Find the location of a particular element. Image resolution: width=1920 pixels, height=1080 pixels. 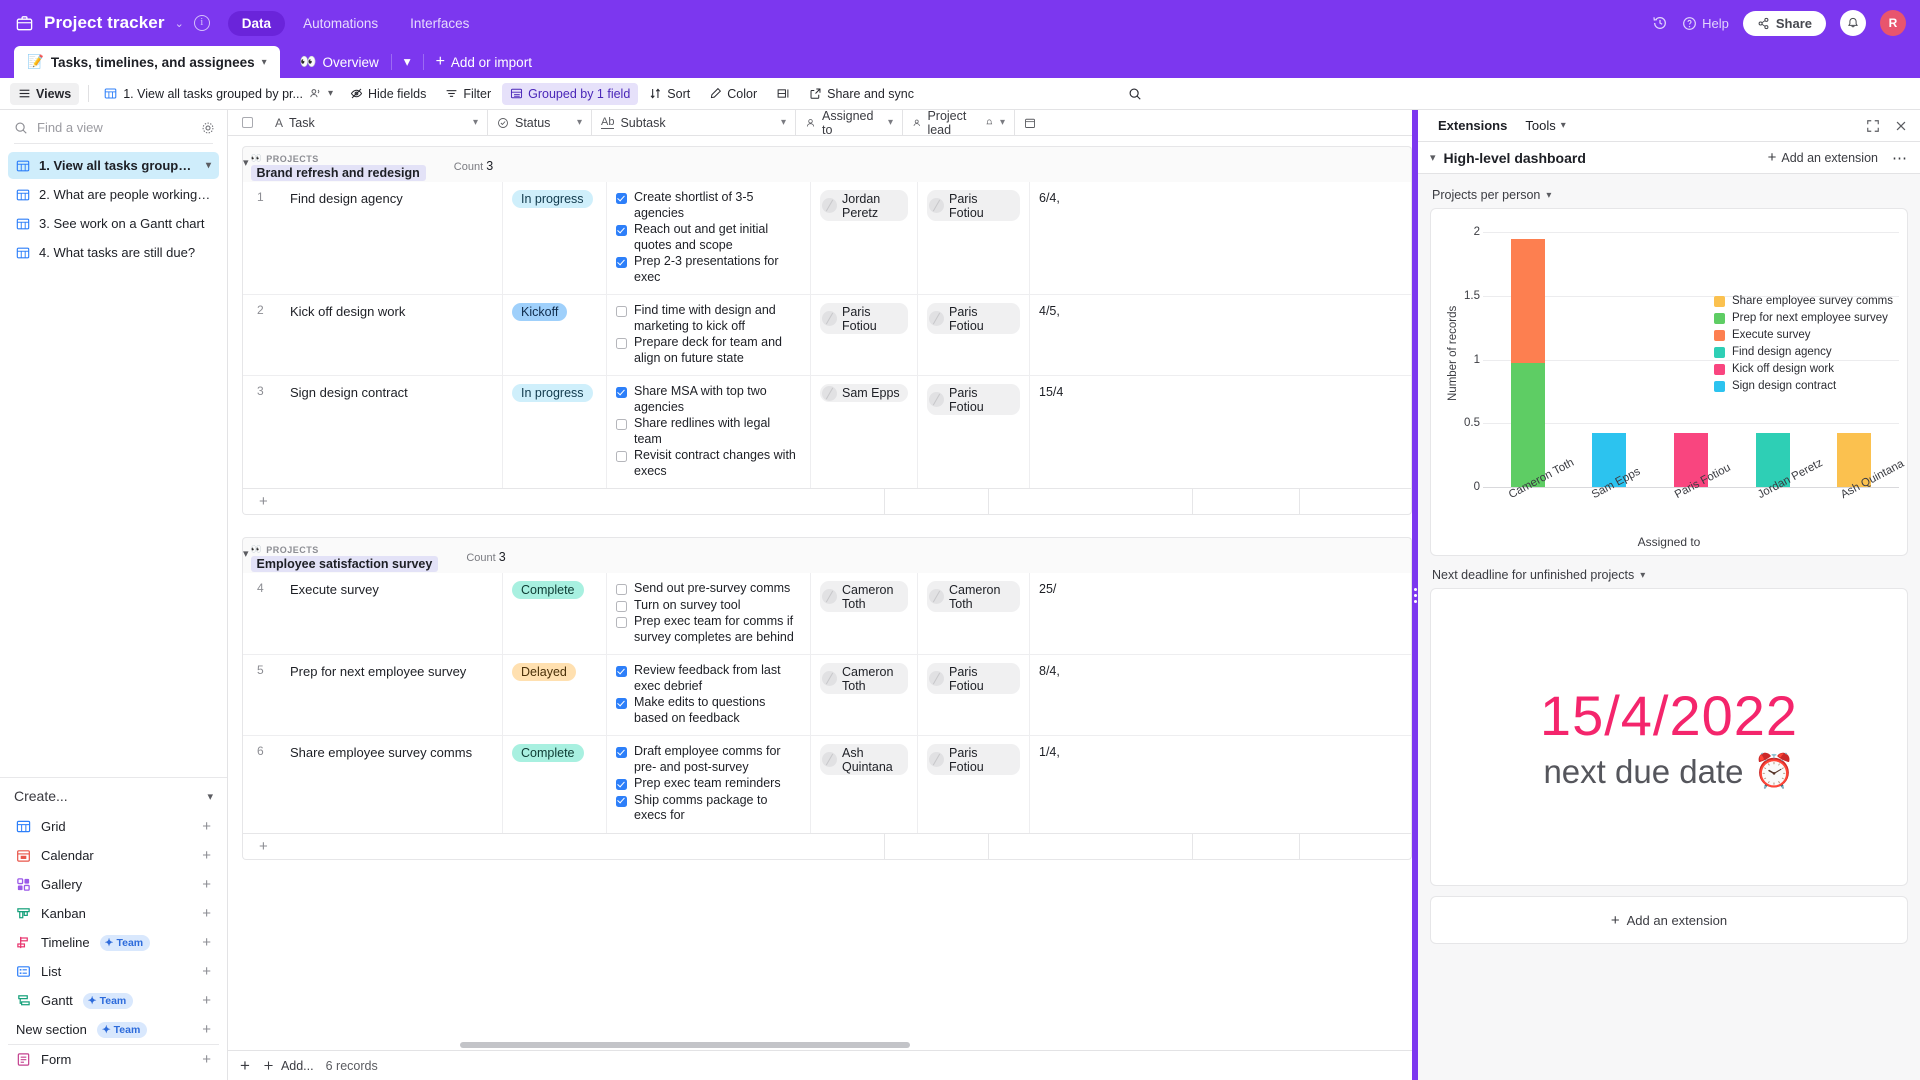

row-height-button is located at coordinates (783, 93).